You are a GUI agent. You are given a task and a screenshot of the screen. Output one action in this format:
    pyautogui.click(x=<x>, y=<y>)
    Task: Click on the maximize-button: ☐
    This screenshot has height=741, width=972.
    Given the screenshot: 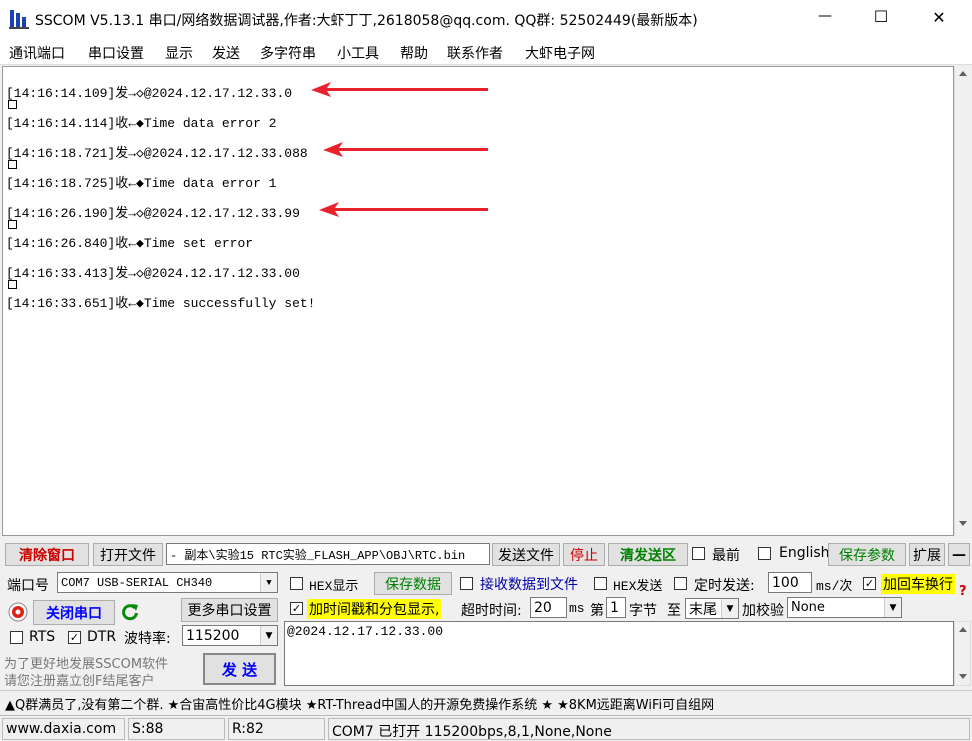 What is the action you would take?
    pyautogui.click(x=881, y=16)
    